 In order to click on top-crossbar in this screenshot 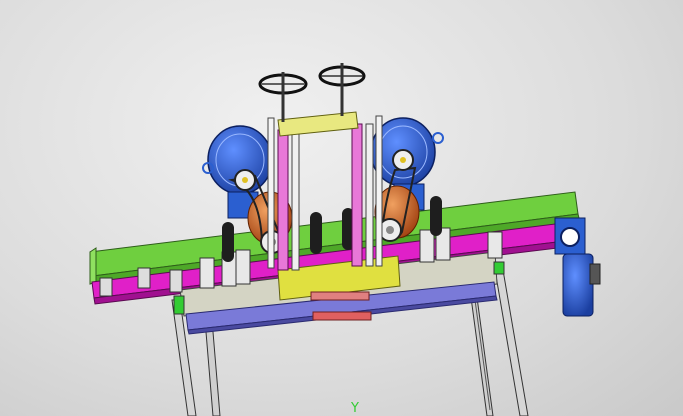, I will do `click(318, 124)`.